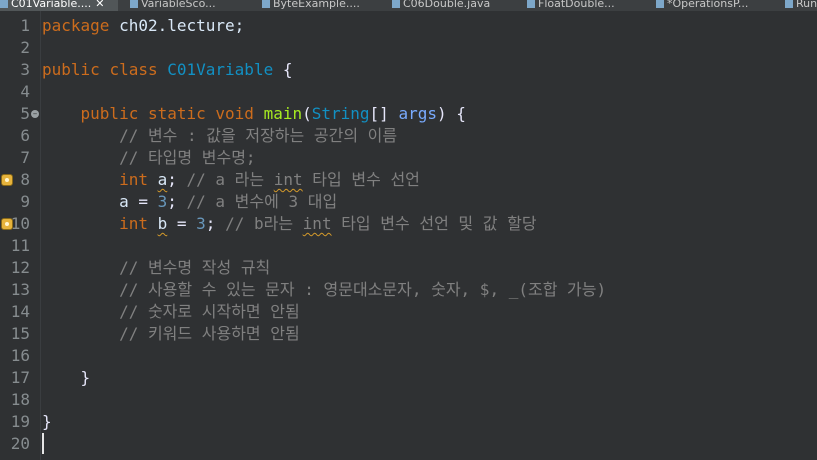  What do you see at coordinates (25, 25) in the screenshot?
I see `line-number: 1` at bounding box center [25, 25].